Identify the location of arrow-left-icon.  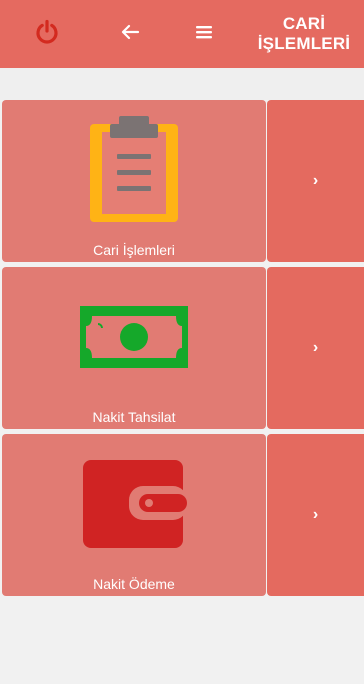
(130, 34).